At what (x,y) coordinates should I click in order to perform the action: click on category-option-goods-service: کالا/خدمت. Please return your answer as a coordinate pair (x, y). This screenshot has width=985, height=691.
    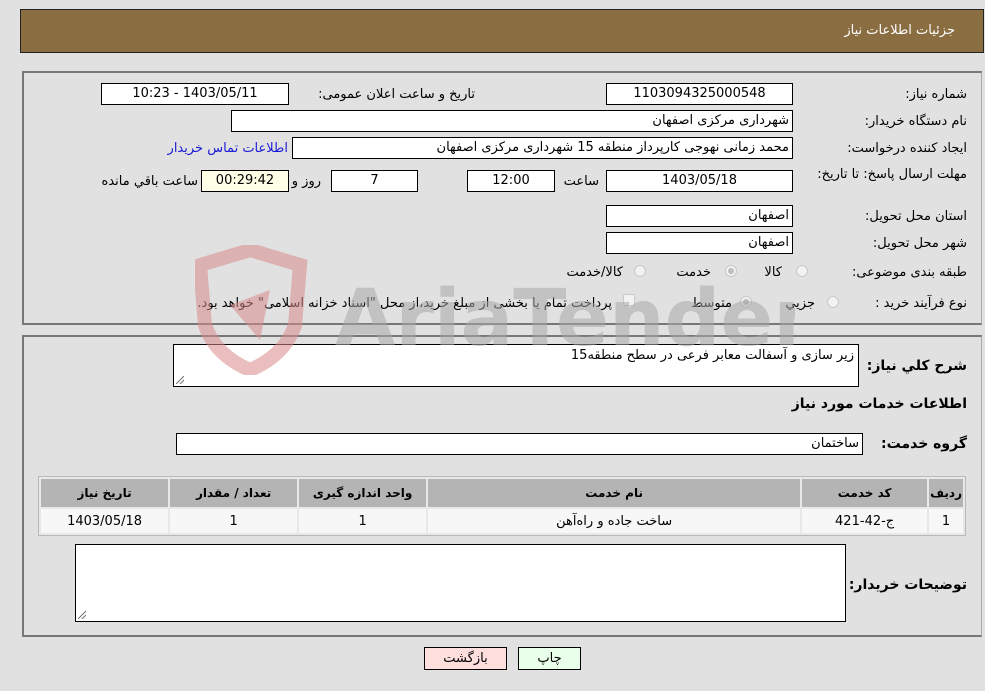
    Looking at the image, I should click on (594, 272).